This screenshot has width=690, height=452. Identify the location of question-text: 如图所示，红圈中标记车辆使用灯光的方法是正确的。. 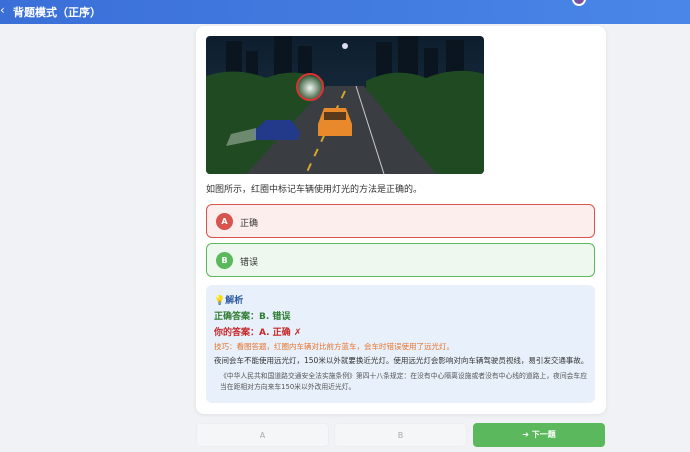
(314, 190).